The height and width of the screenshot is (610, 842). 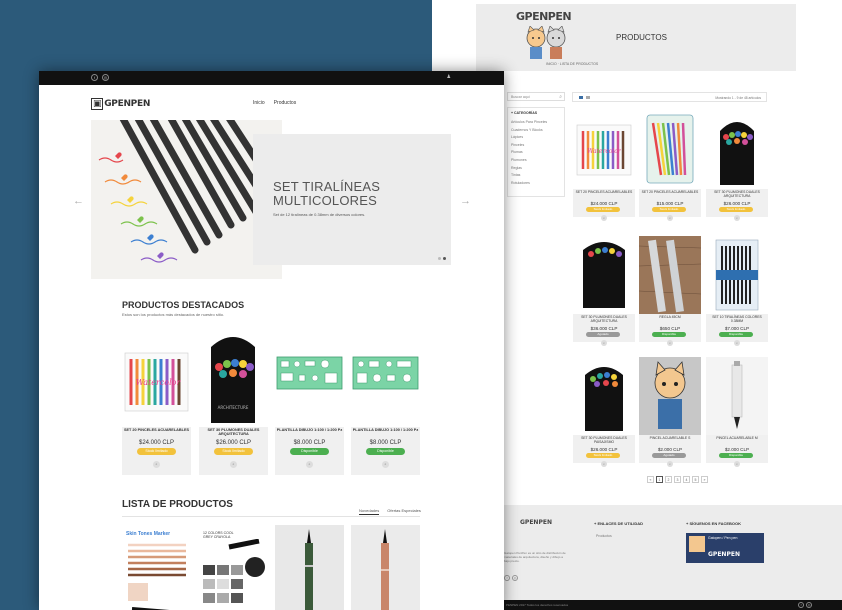 What do you see at coordinates (536, 161) in the screenshot?
I see `category-item: Plumones` at bounding box center [536, 161].